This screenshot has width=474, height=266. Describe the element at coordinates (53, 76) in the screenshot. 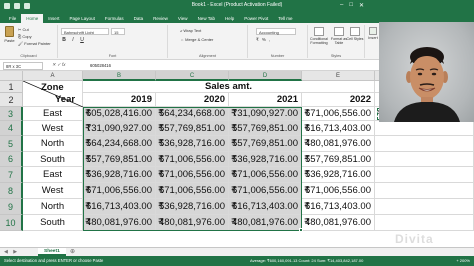

I see `column-header-a: A` at that location.